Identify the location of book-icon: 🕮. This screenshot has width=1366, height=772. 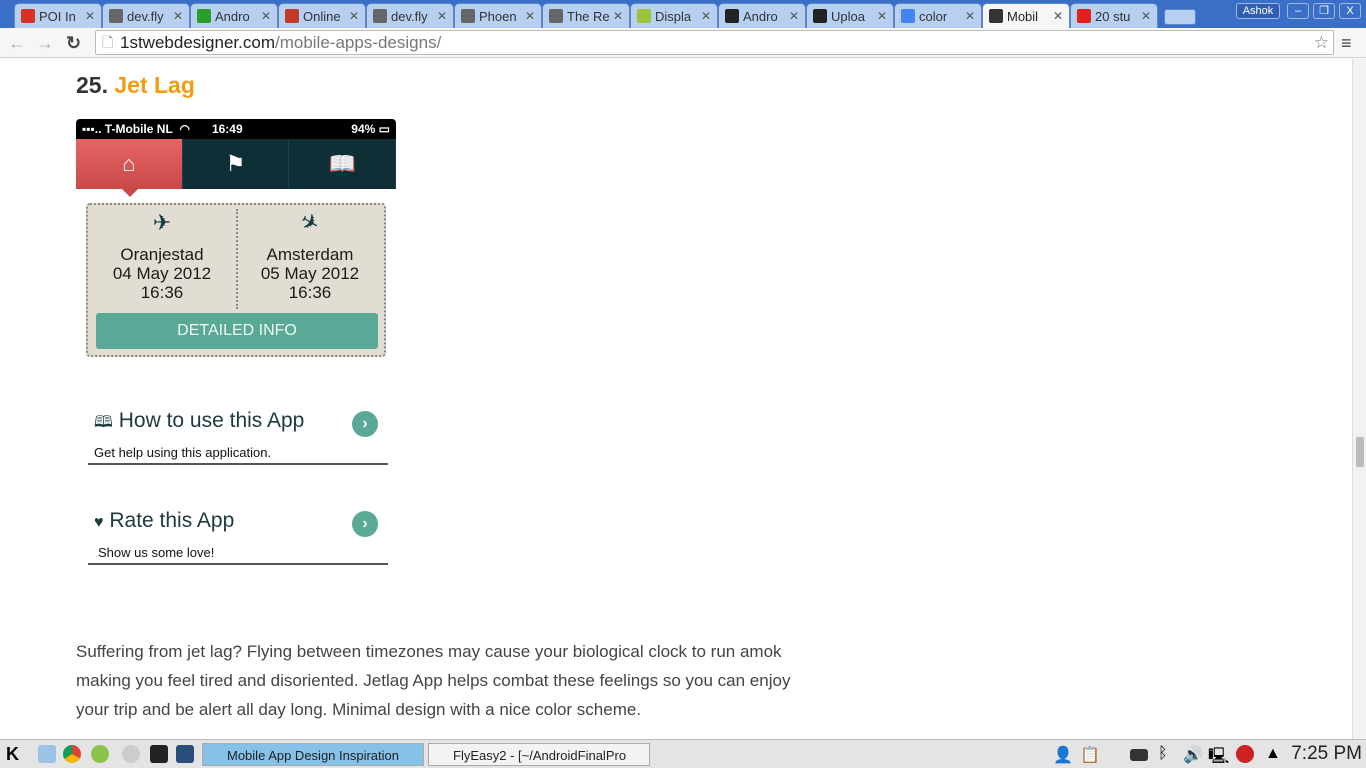
(103, 422).